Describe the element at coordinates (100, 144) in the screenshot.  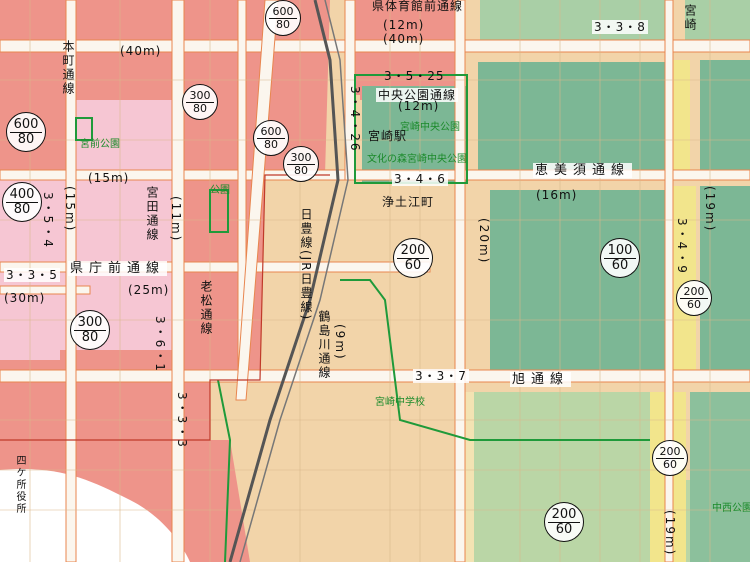
I see `facility-park1: 宮前公園` at that location.